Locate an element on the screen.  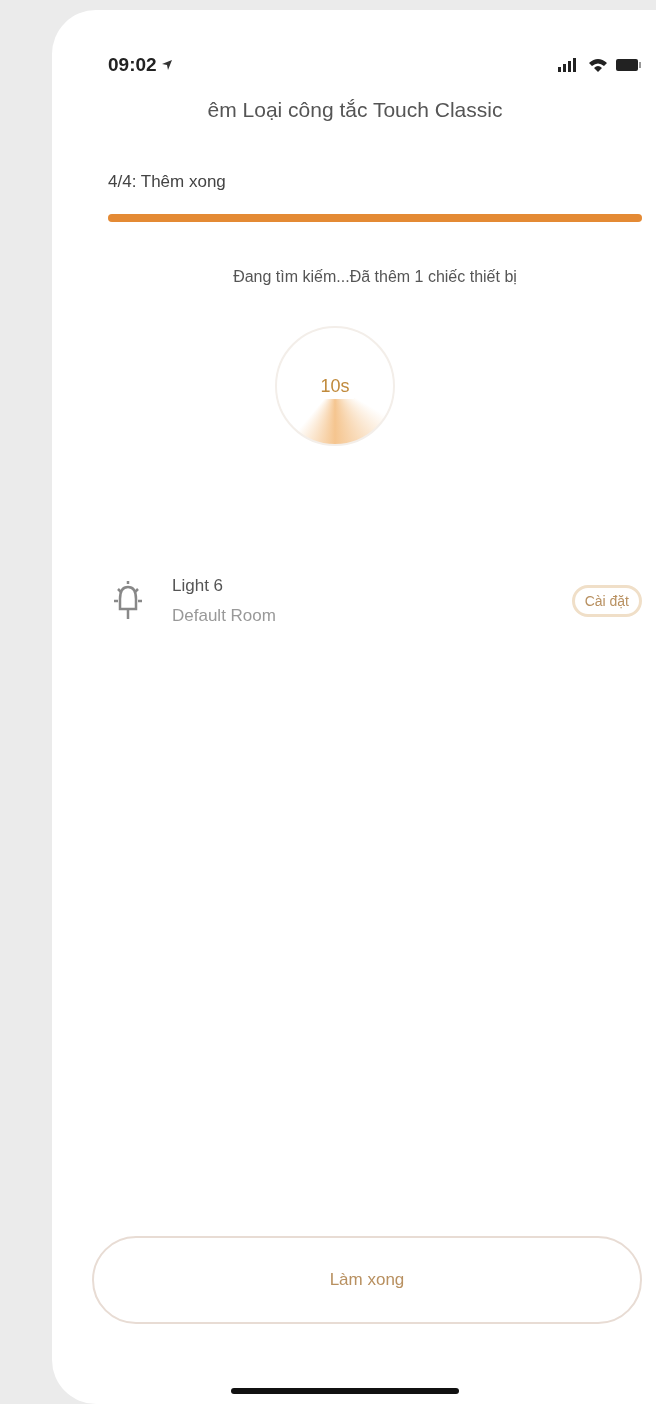
wifi-icon is located at coordinates (598, 65).